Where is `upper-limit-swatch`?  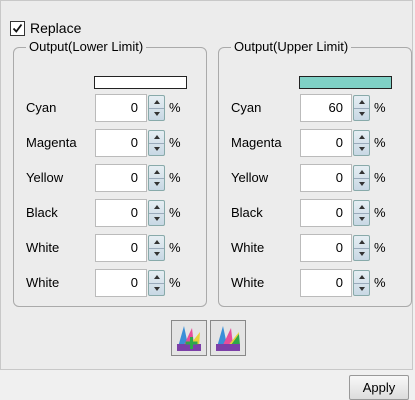
upper-limit-swatch is located at coordinates (345, 82).